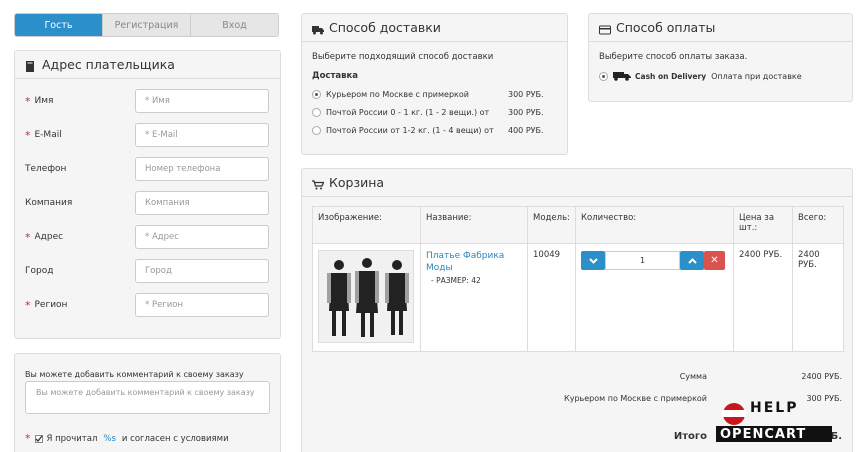  I want to click on product-option: - РАЗМЕР: 42, so click(456, 280).